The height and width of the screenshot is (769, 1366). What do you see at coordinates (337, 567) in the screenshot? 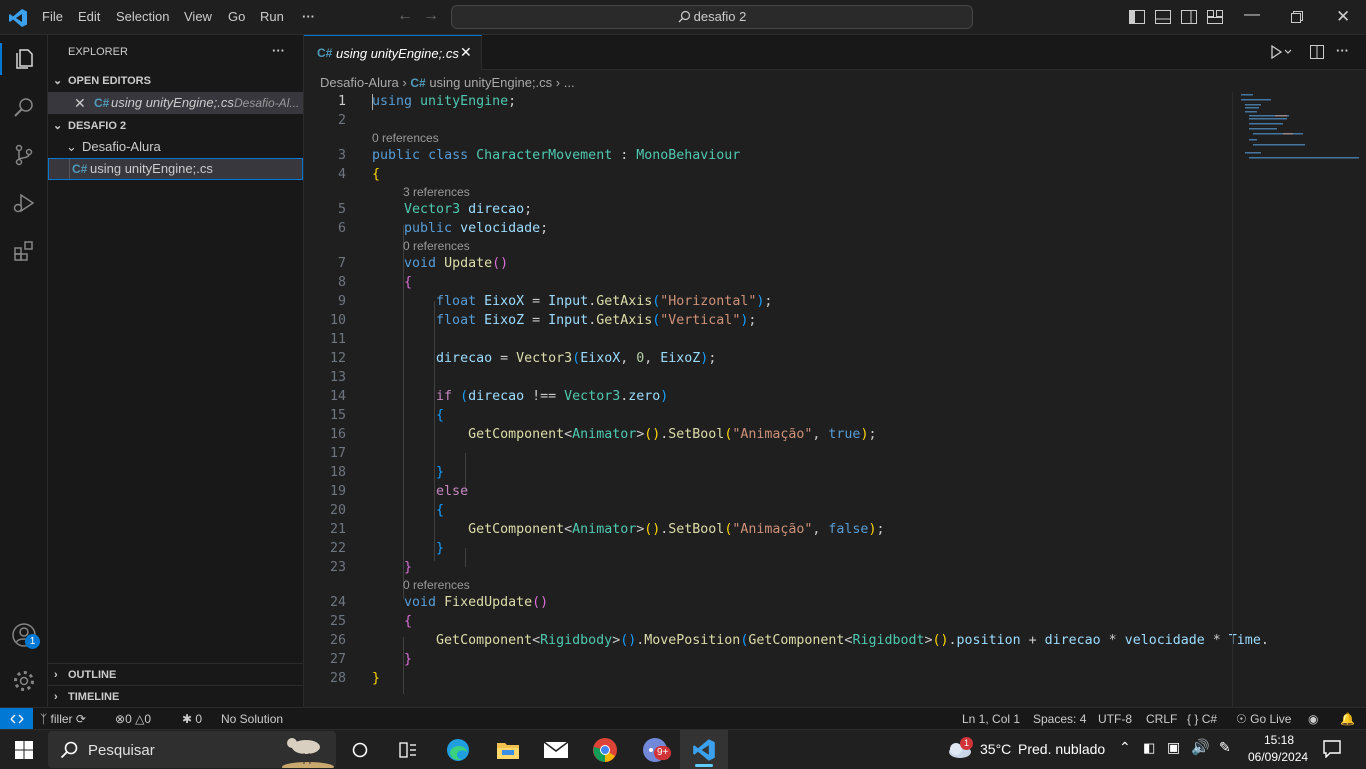
I see `line-number: 23` at bounding box center [337, 567].